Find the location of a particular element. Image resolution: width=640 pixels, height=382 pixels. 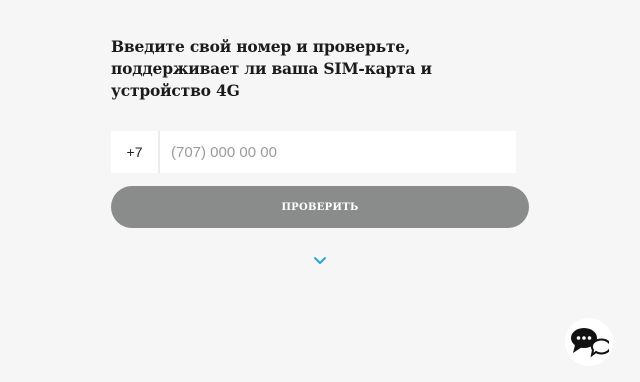

phone-field: +7 is located at coordinates (313, 152).